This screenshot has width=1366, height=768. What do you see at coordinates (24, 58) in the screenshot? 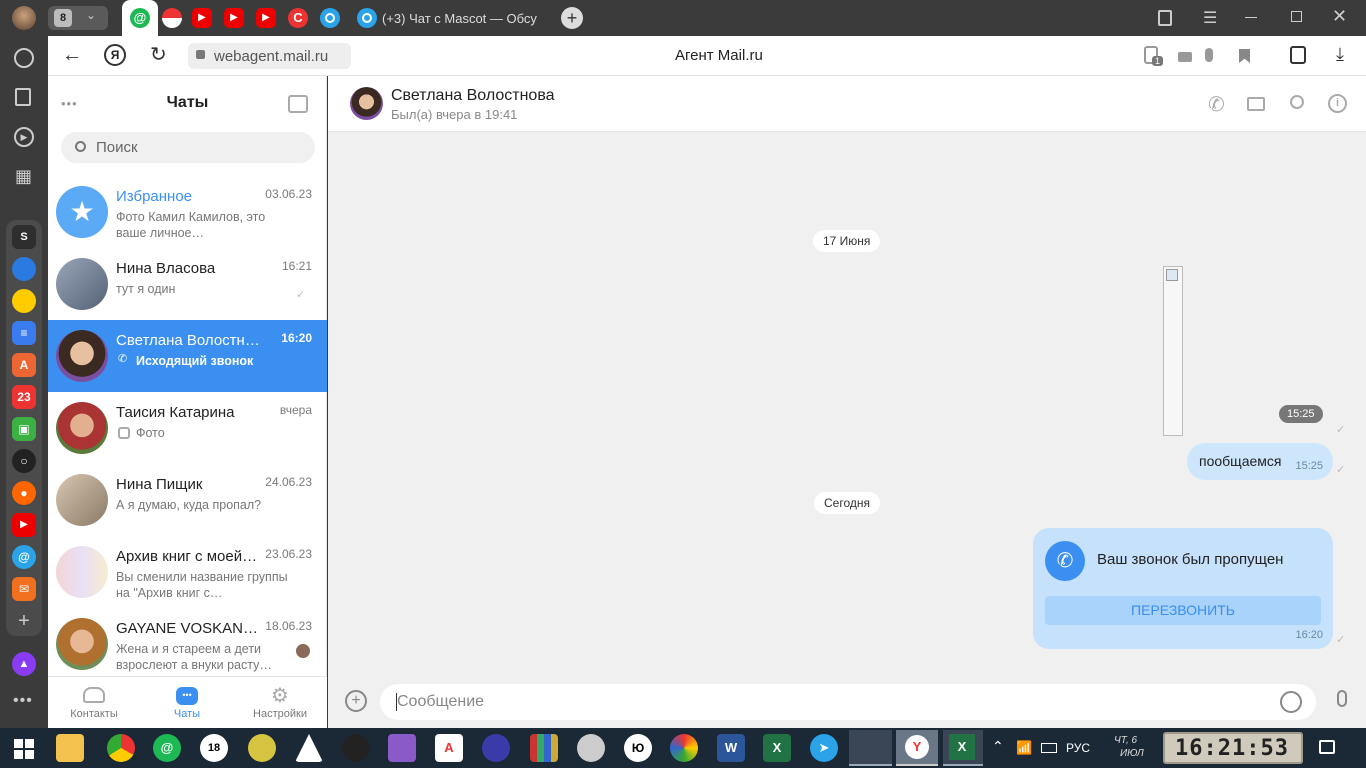
I see `history-icon` at bounding box center [24, 58].